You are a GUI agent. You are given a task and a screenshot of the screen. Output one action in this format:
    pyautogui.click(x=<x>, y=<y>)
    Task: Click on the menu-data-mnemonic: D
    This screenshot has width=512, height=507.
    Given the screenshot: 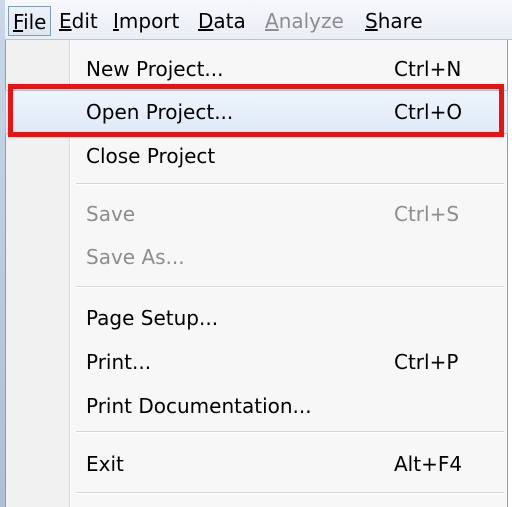 What is the action you would take?
    pyautogui.click(x=206, y=21)
    